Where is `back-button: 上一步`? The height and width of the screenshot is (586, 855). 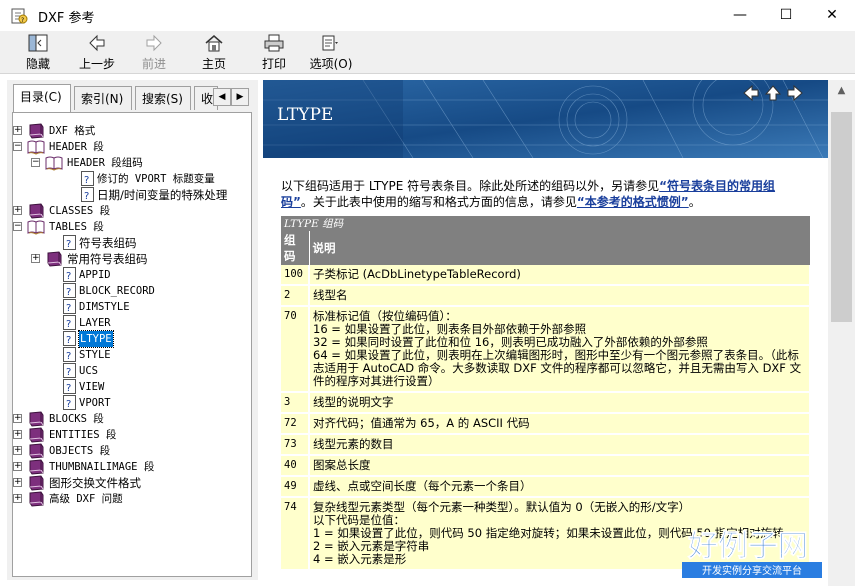 back-button: 上一步 is located at coordinates (97, 53).